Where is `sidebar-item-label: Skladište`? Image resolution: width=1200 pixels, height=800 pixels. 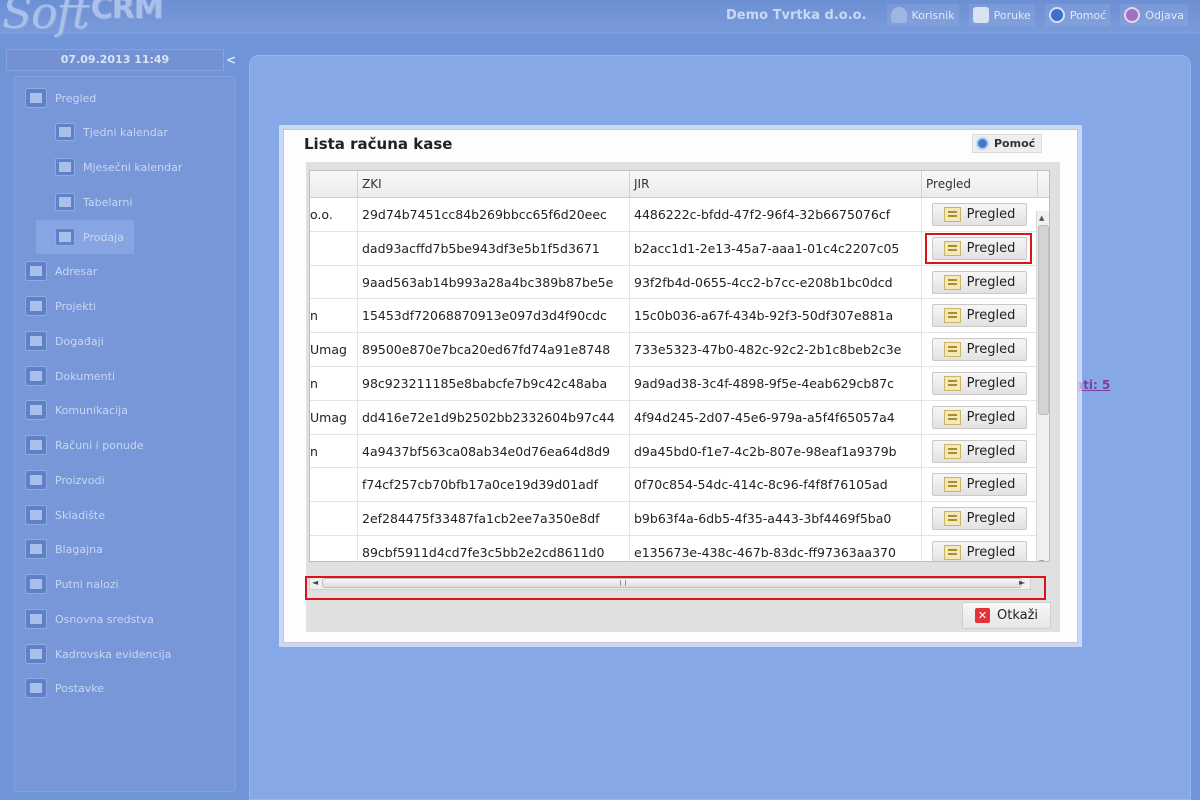 sidebar-item-label: Skladište is located at coordinates (80, 515).